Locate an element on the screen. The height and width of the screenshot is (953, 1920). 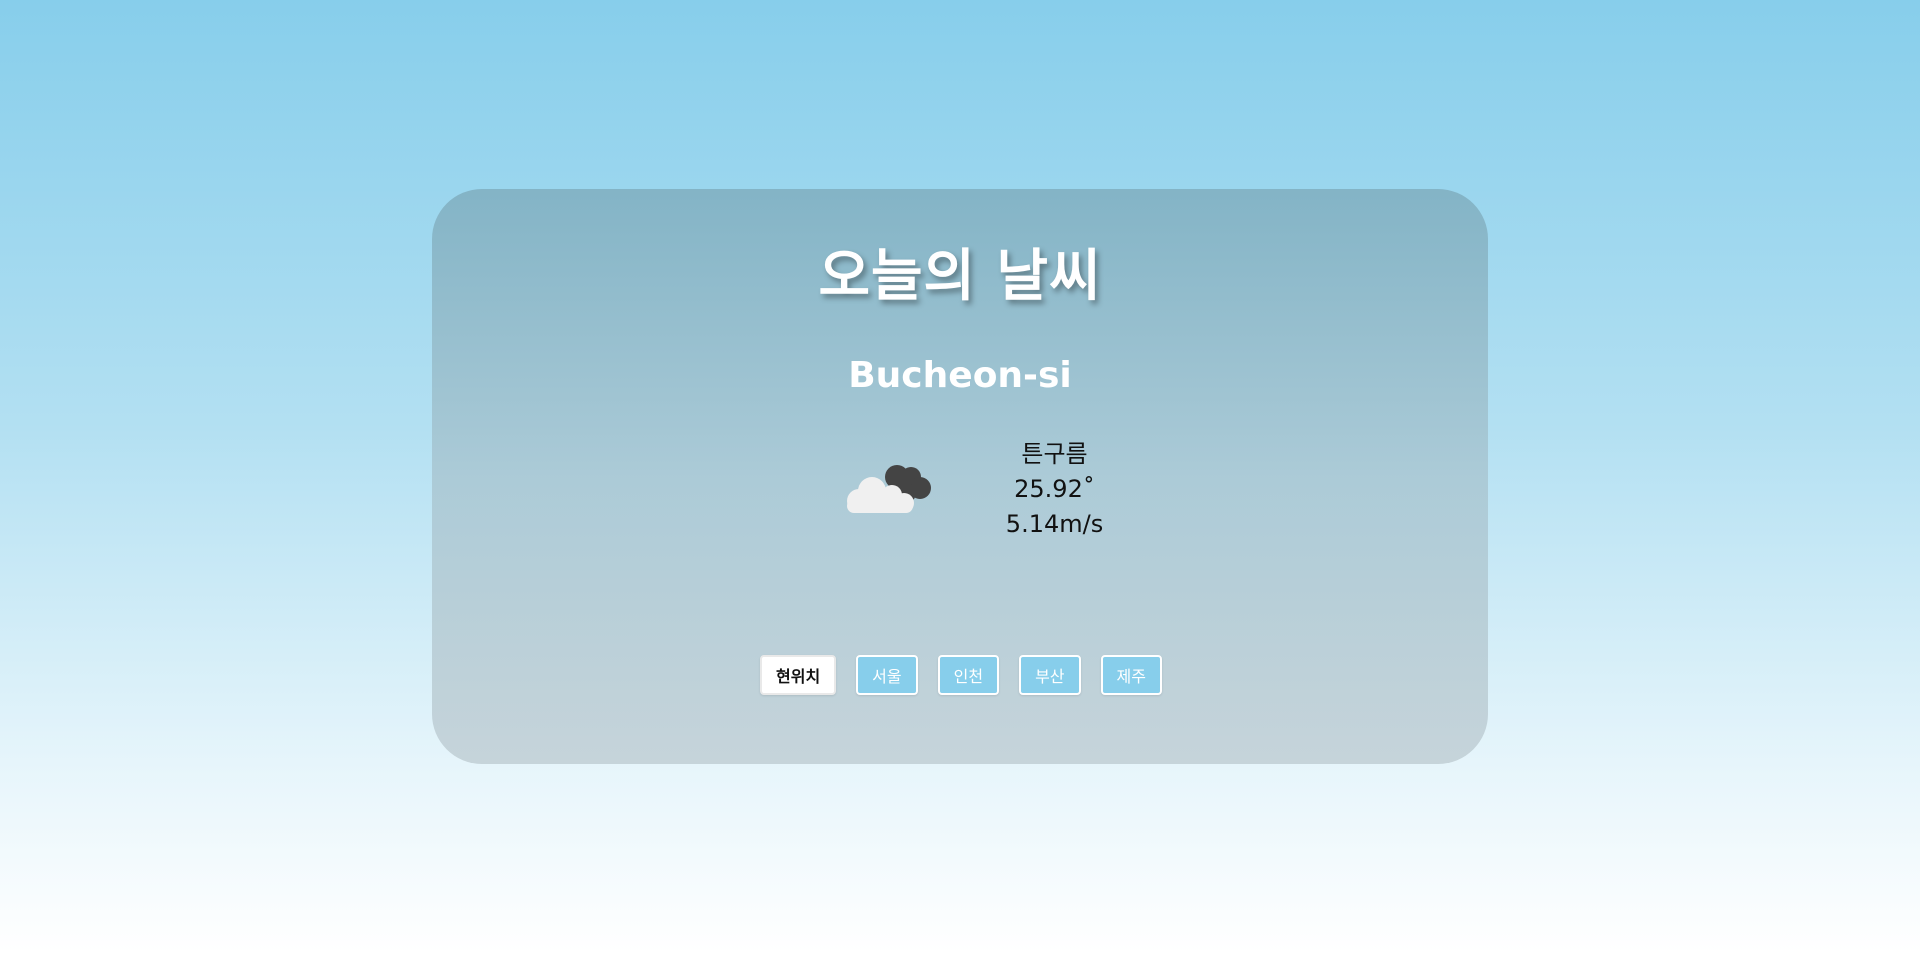
seoul-button: 서울 is located at coordinates (887, 675).